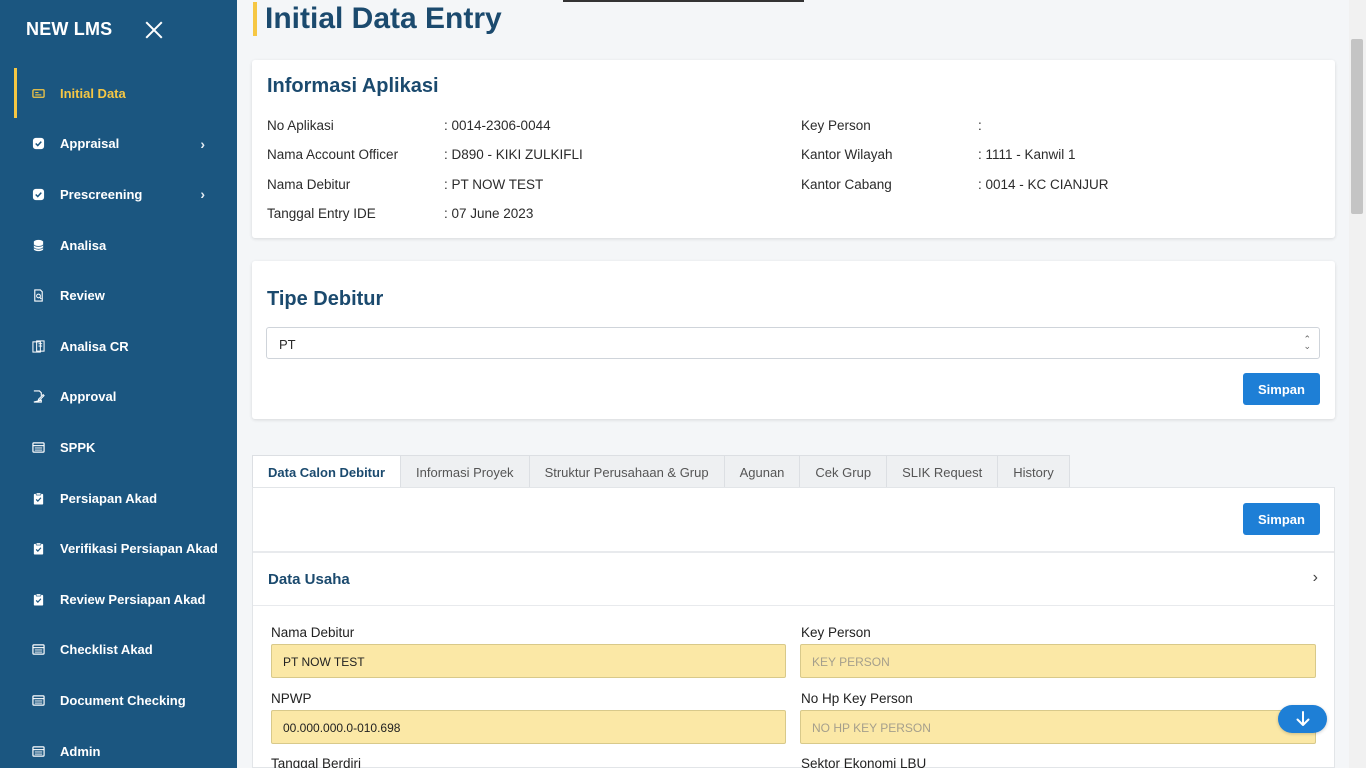 This screenshot has width=1366, height=768. What do you see at coordinates (528, 661) in the screenshot?
I see `nama-debitur-input: PT NOW TEST` at bounding box center [528, 661].